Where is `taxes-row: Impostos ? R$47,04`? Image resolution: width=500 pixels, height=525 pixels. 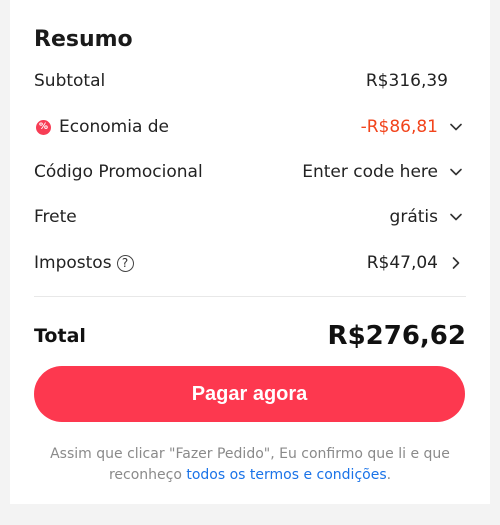 taxes-row: Impostos ? R$47,04 is located at coordinates (250, 263).